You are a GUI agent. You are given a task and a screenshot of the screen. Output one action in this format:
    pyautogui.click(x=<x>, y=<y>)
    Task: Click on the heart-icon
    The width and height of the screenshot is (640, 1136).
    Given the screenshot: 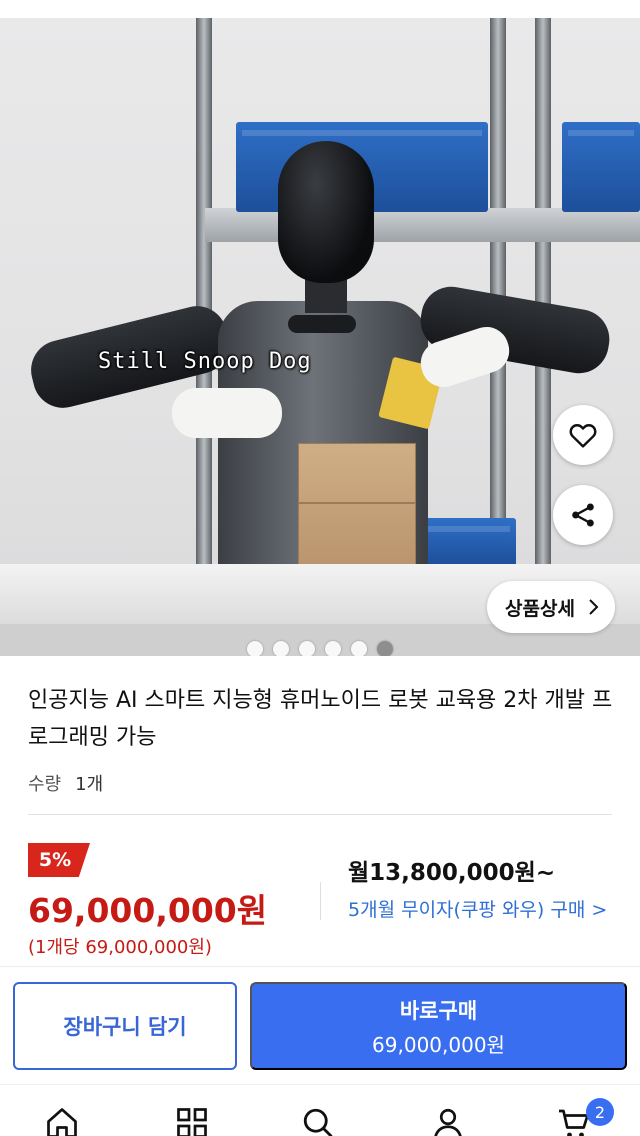 What is the action you would take?
    pyautogui.click(x=583, y=436)
    